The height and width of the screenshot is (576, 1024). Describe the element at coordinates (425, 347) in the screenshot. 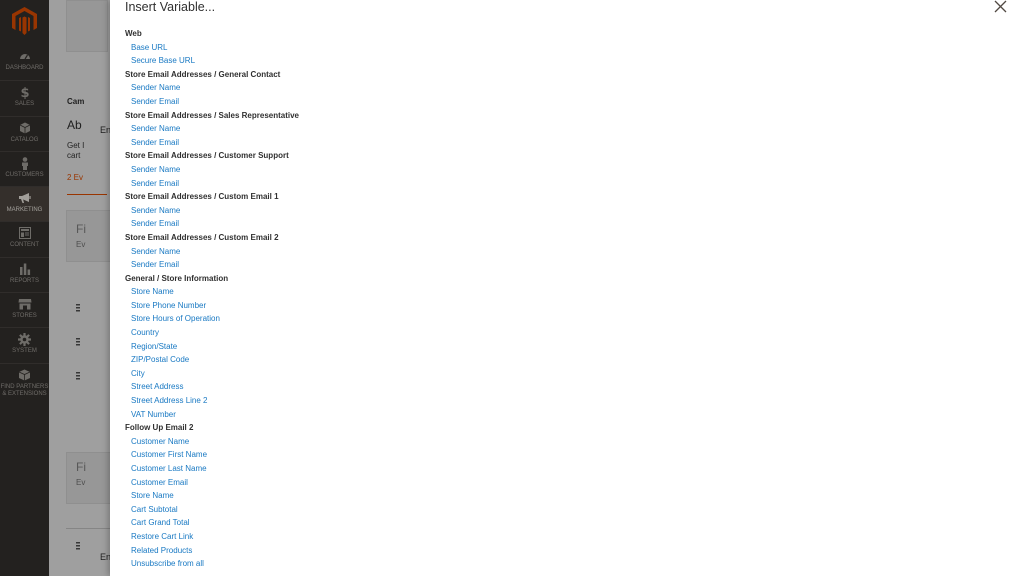

I see `variable-link: Region/State` at that location.